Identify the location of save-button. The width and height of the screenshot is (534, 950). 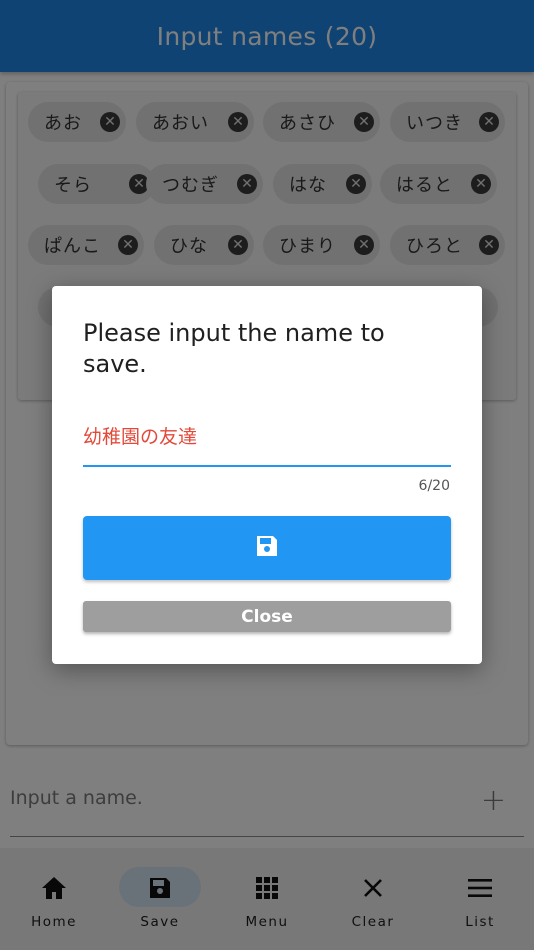
(267, 548).